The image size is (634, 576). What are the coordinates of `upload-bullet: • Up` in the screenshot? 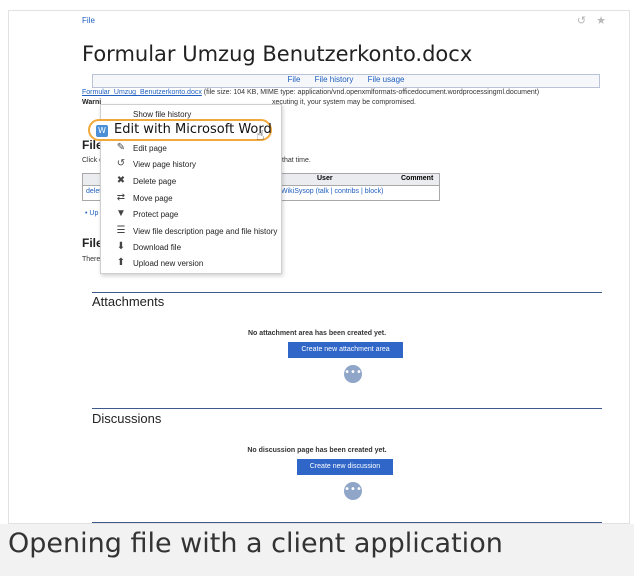 It's located at (92, 213).